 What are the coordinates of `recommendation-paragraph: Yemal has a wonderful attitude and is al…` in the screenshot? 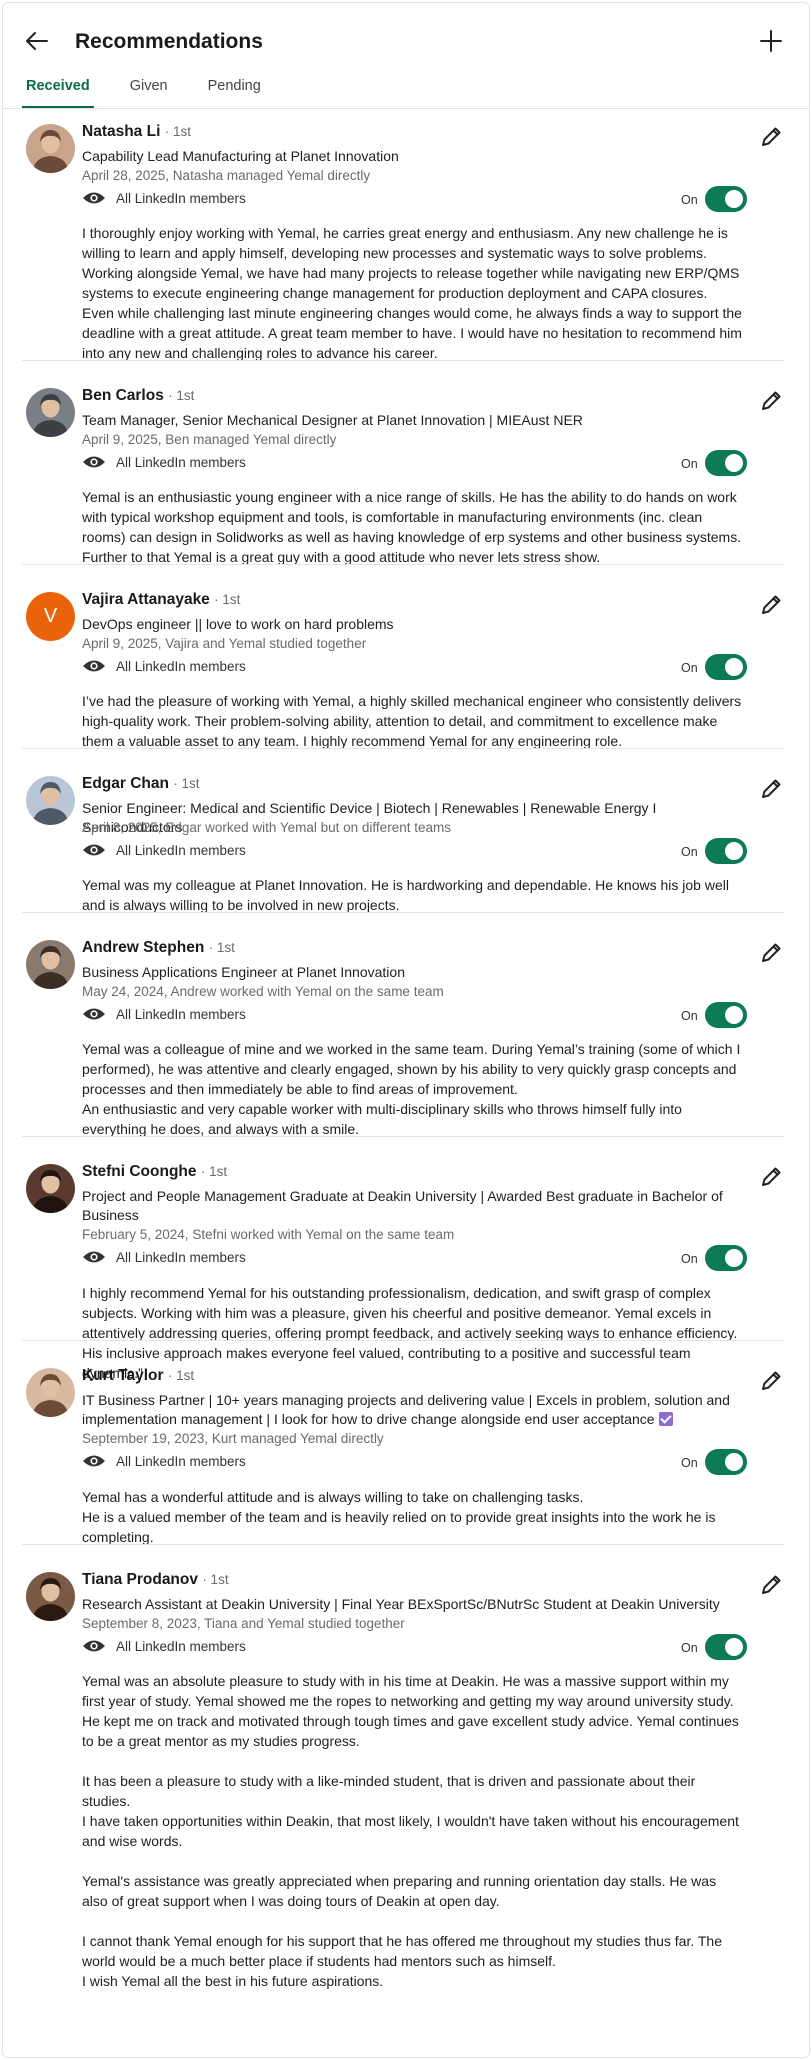 It's located at (333, 1497).